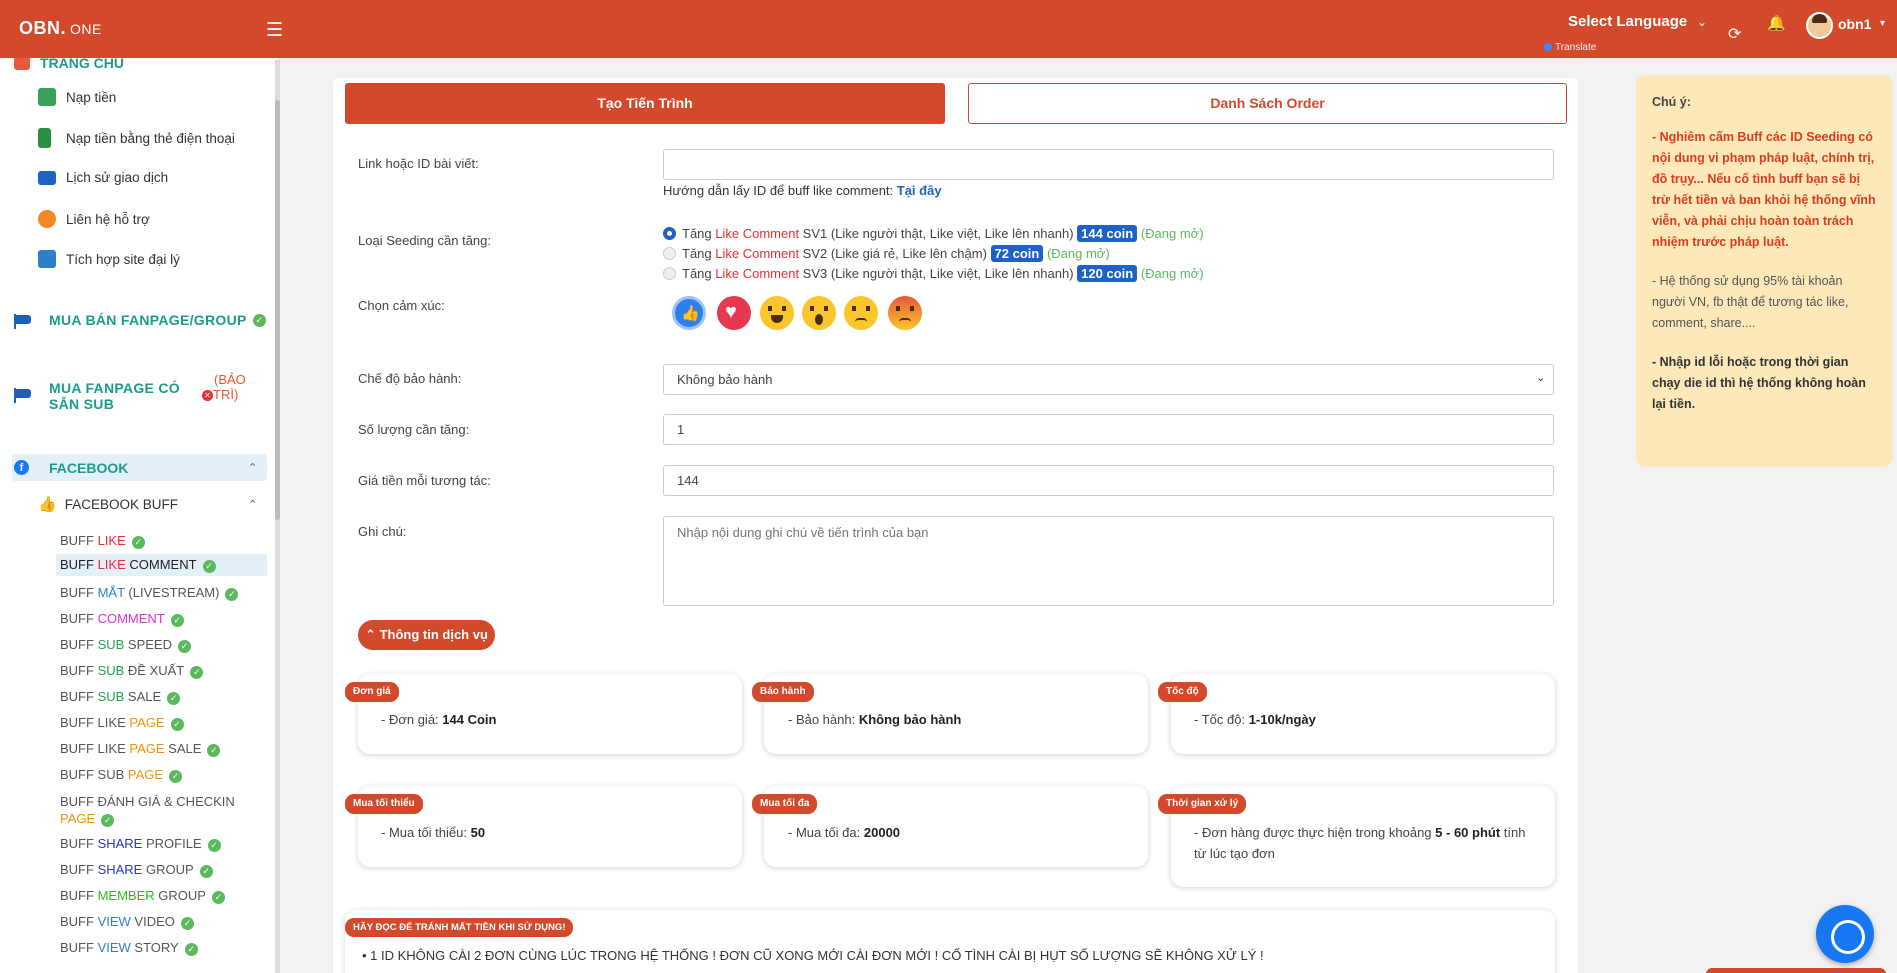 The image size is (1897, 973). Describe the element at coordinates (161, 565) in the screenshot. I see `sidebar-item-buff-like-comment: BUFF LIKE COMMENT ✓` at that location.